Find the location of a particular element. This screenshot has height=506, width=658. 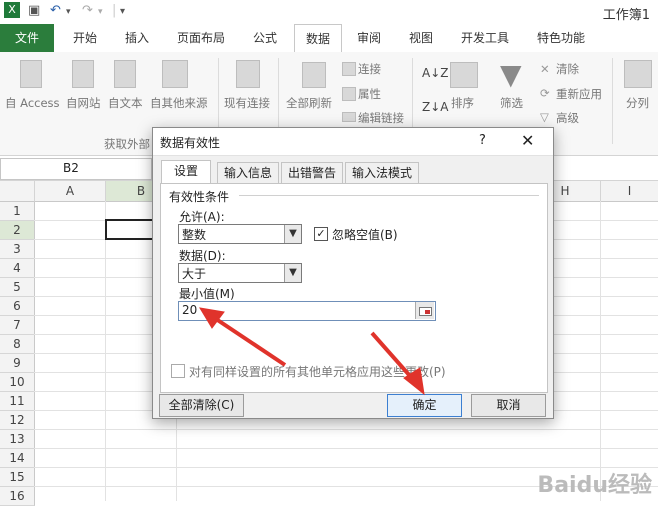

watermark: Baidu经验 is located at coordinates (594, 485).